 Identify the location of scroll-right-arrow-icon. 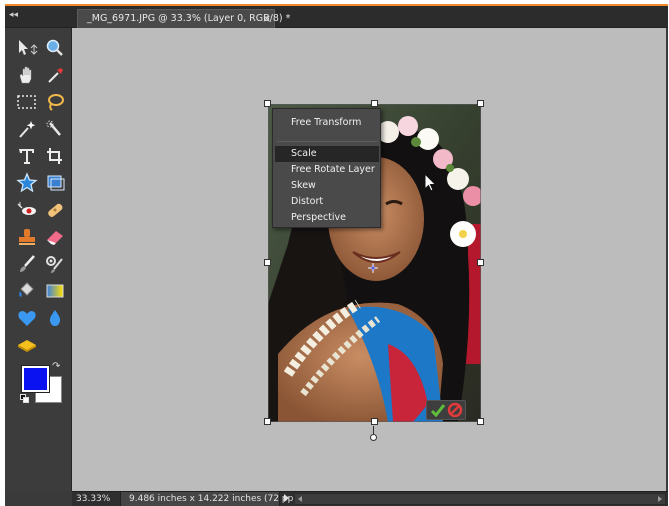
(660, 499).